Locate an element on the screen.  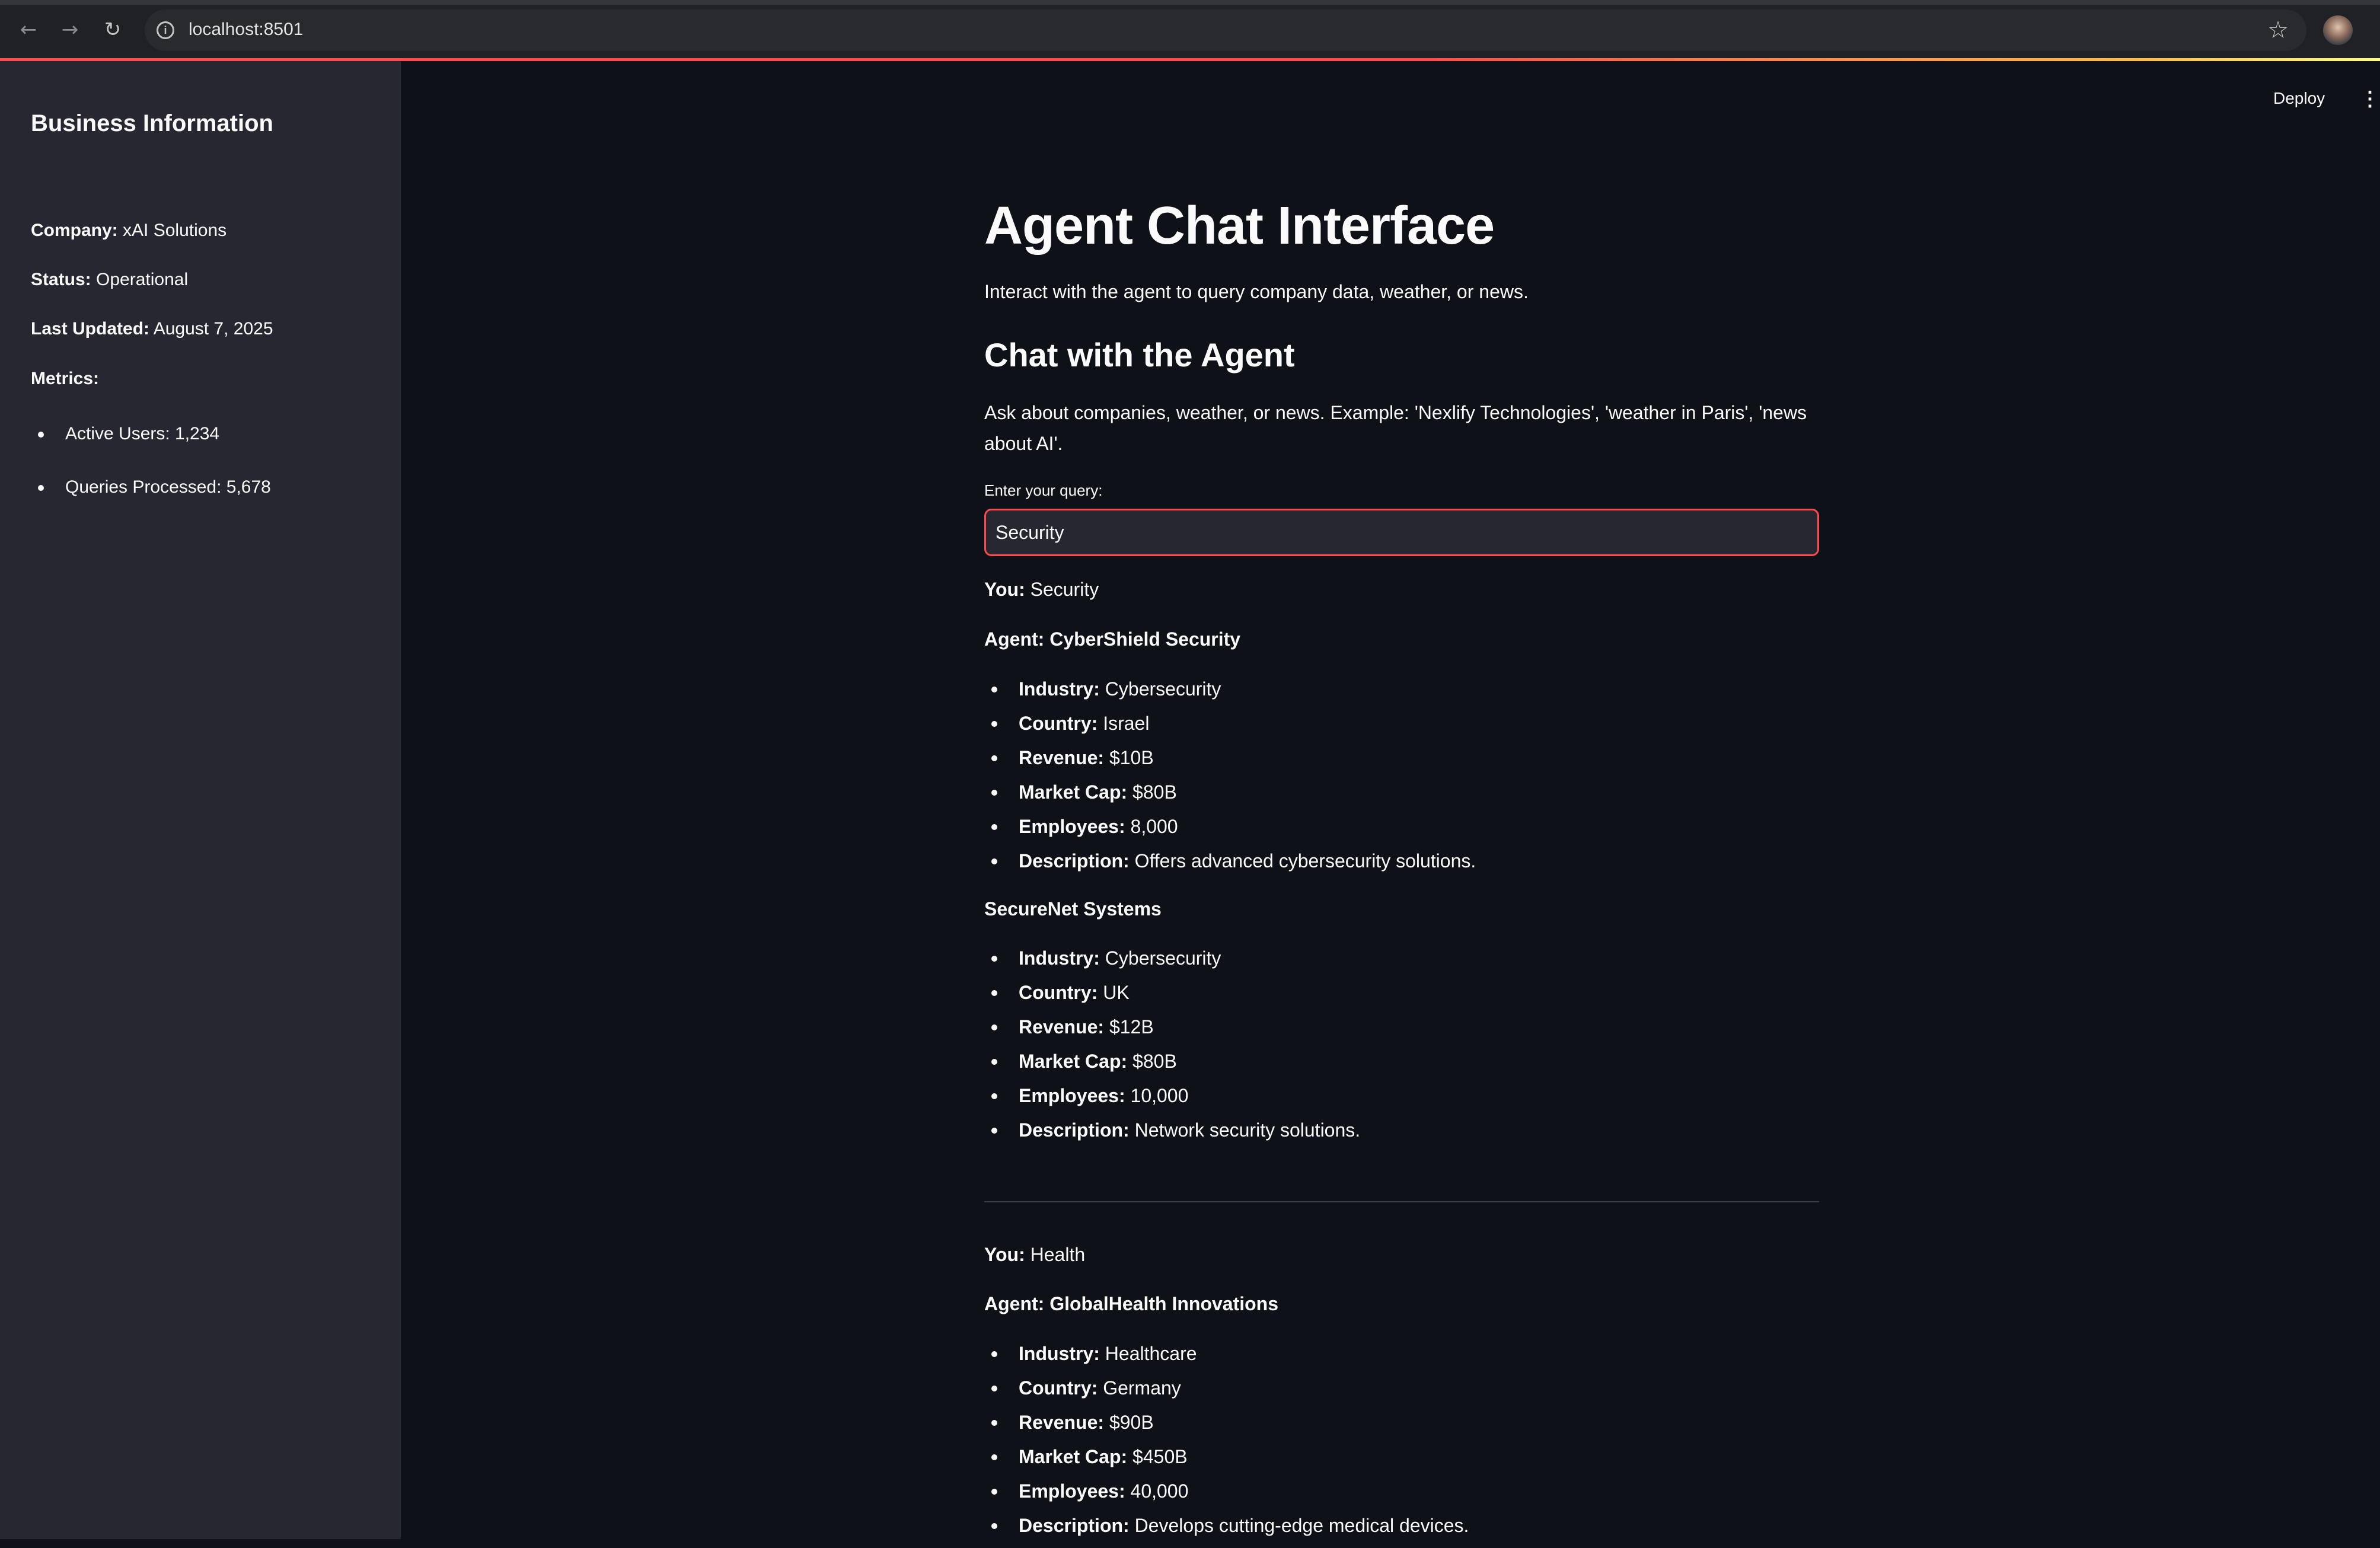
detail-country: Country: Germany is located at coordinates (1226, 1393).